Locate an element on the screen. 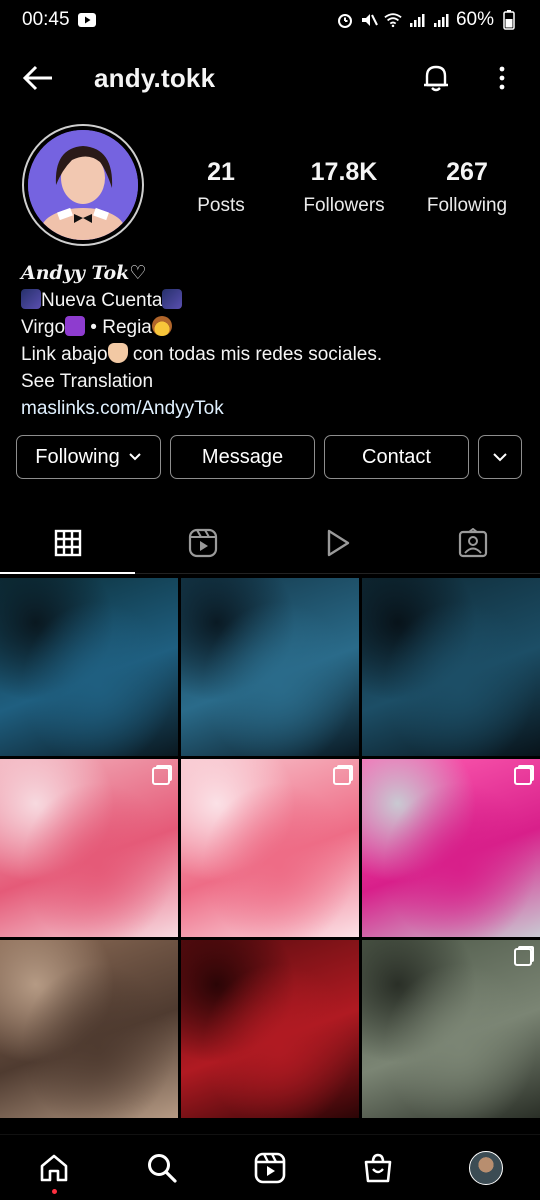 Image resolution: width=540 pixels, height=1200 pixels. profile-avatar is located at coordinates (83, 185).